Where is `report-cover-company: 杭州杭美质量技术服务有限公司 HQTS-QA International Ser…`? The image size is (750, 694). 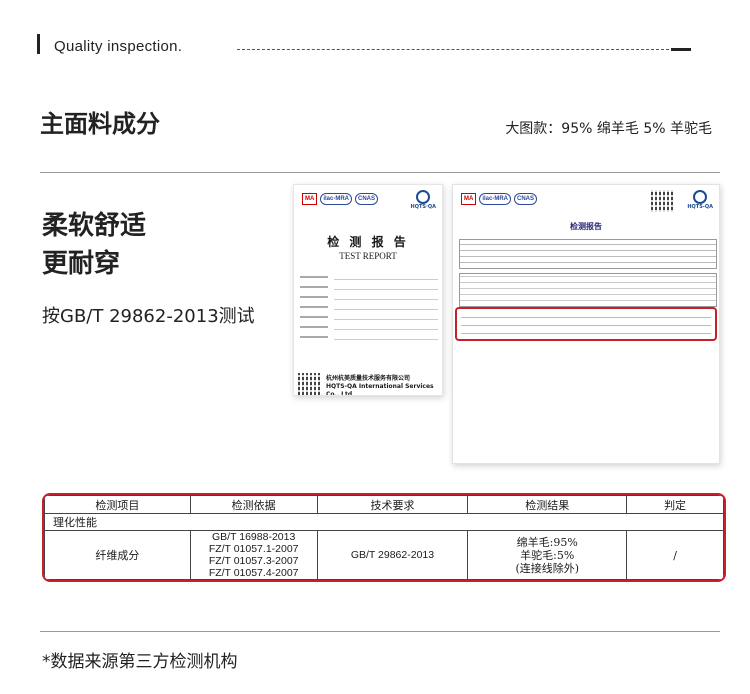
report-cover-company: 杭州杭美质量技术服务有限公司 HQTS-QA International Ser… is located at coordinates (380, 385).